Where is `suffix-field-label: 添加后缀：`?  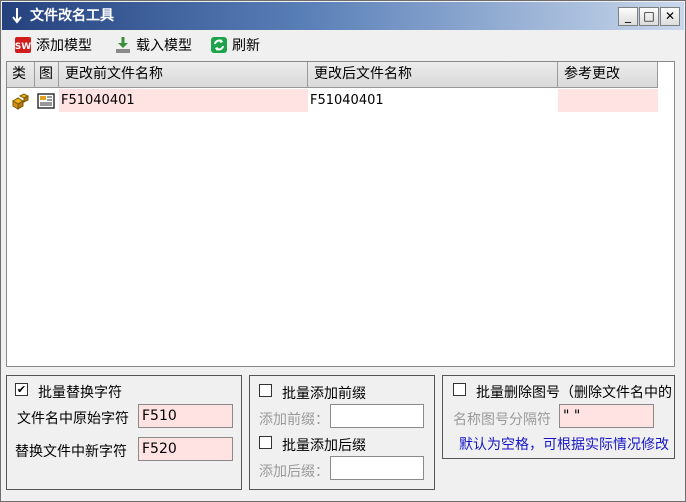 suffix-field-label: 添加后缀： is located at coordinates (294, 472).